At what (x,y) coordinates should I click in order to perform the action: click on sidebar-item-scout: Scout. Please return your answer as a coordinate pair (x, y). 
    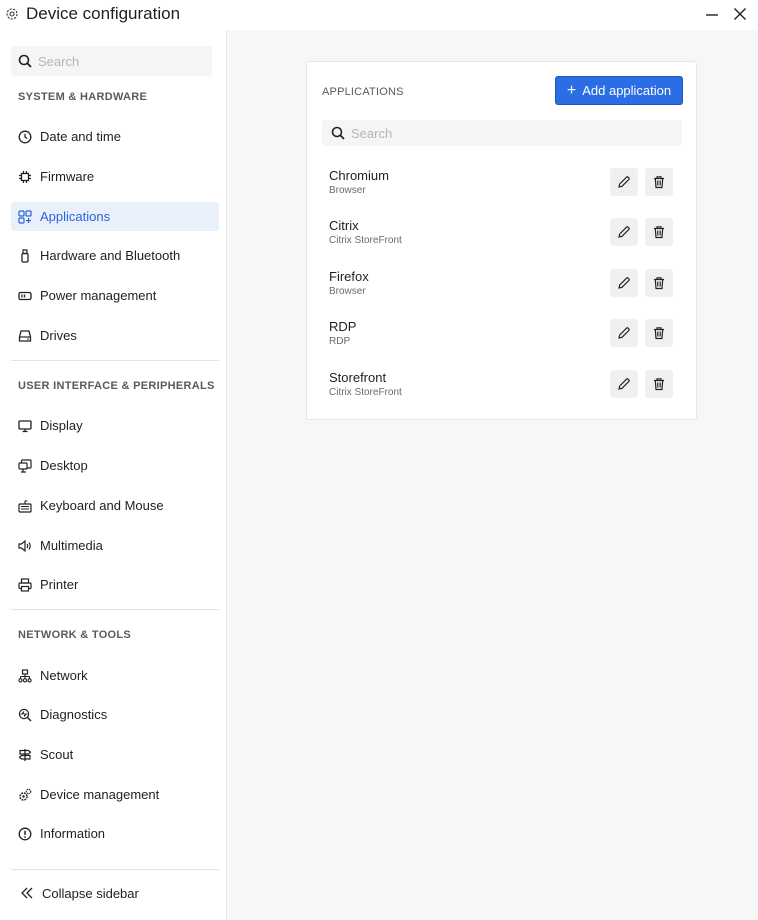
    Looking at the image, I should click on (115, 754).